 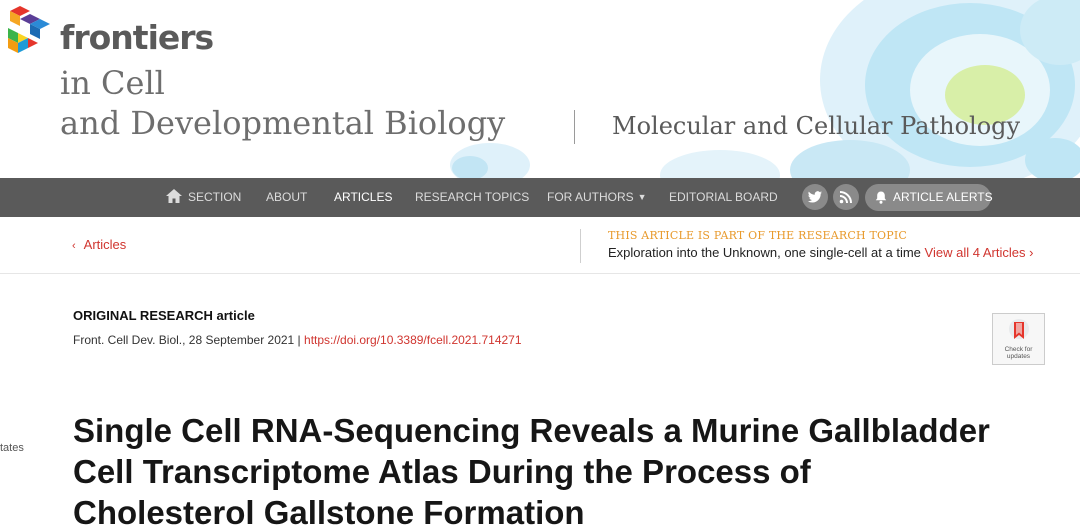 What do you see at coordinates (29, 29) in the screenshot?
I see `frontiers-logo-icon` at bounding box center [29, 29].